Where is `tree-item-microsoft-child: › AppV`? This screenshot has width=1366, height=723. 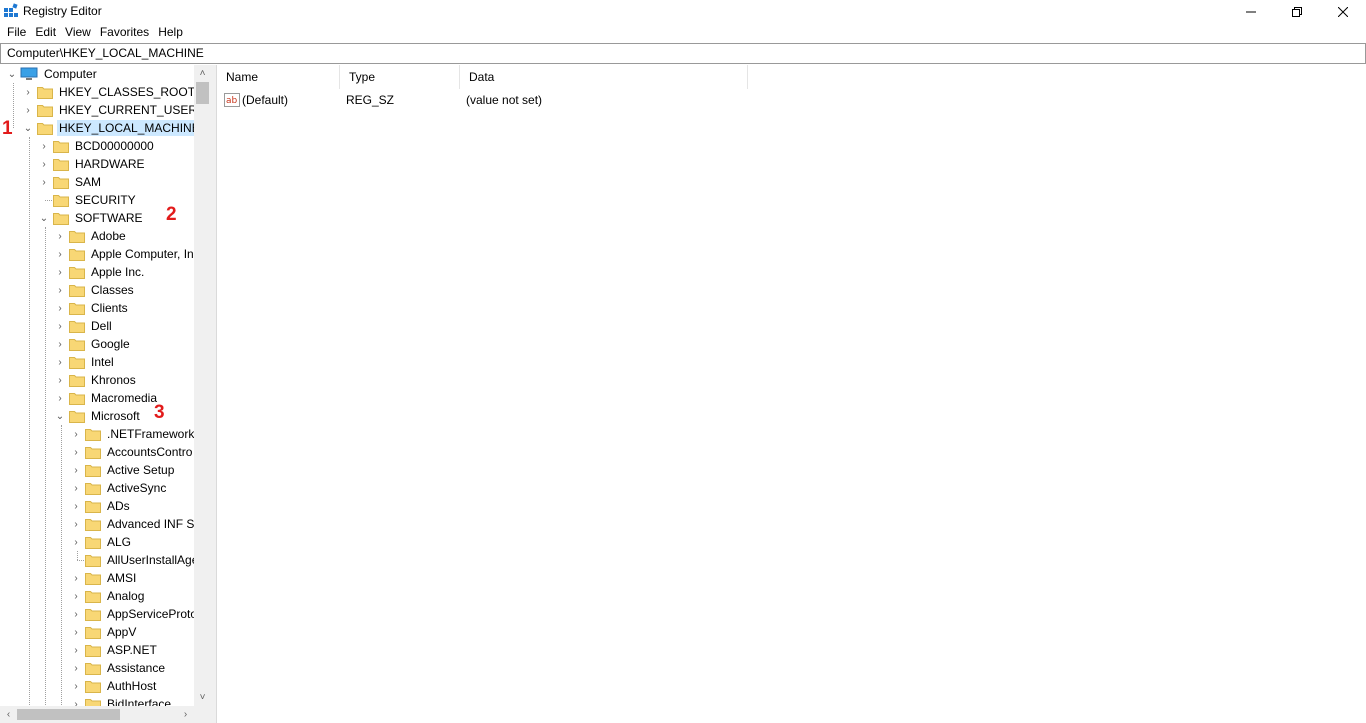
tree-item-microsoft-child: › AppV is located at coordinates (104, 632).